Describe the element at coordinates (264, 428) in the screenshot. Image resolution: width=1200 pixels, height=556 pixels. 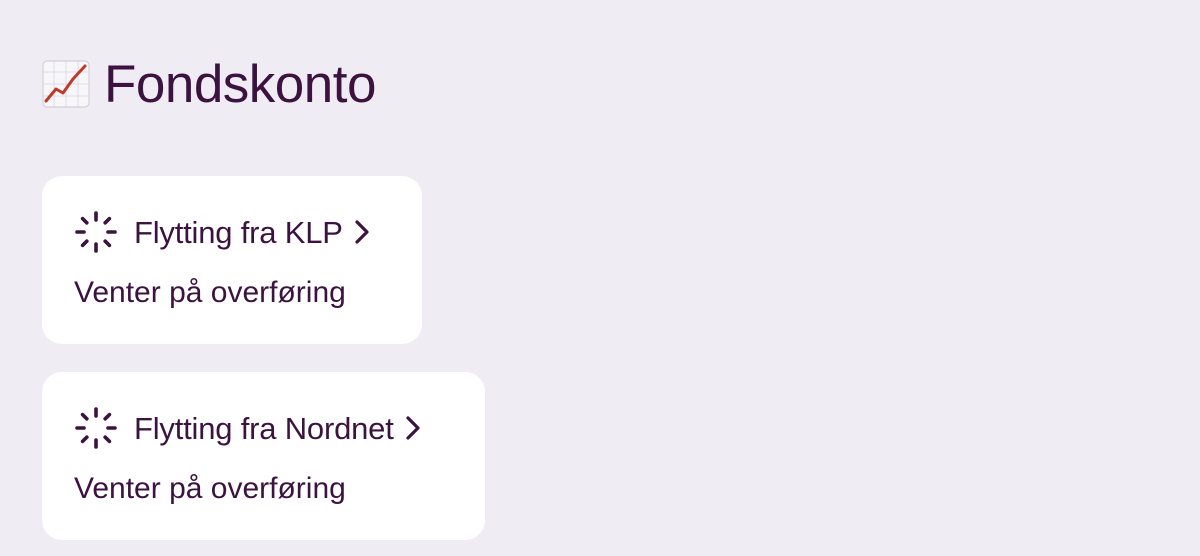
I see `transfer-title: Flytting fra Nordnet` at that location.